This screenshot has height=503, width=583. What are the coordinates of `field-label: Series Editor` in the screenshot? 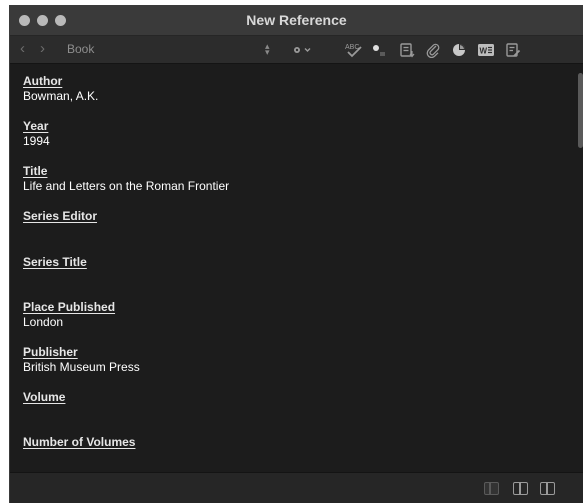 It's located at (60, 216).